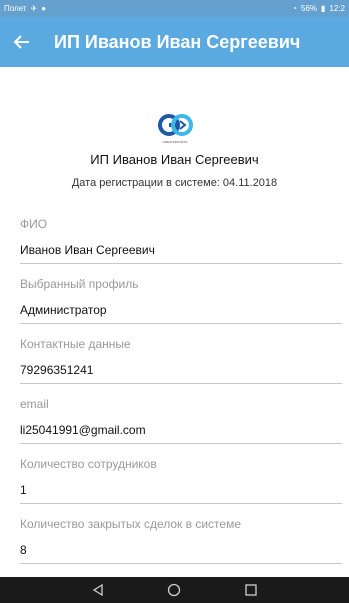 Image resolution: width=349 pixels, height=603 pixels. What do you see at coordinates (181, 493) in the screenshot?
I see `field-value: 1` at bounding box center [181, 493].